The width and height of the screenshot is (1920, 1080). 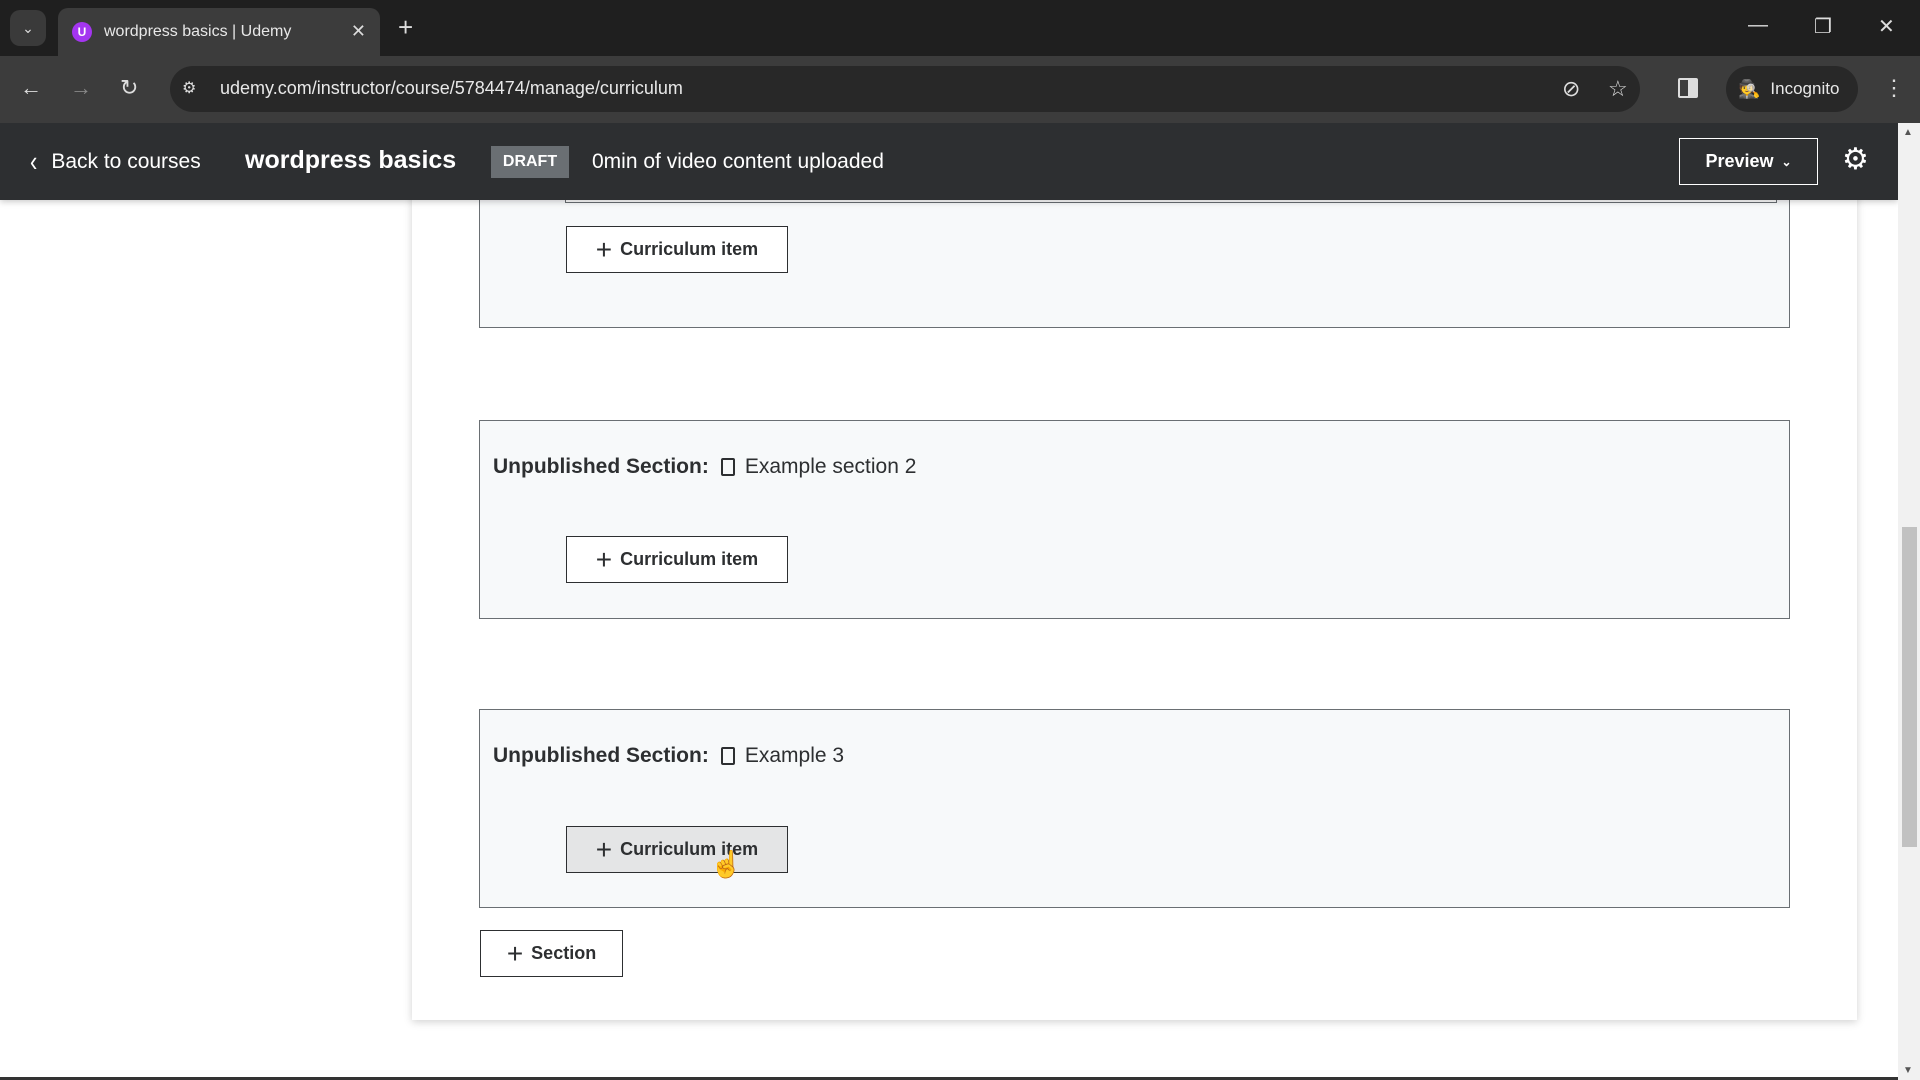 I want to click on preview-label: Preview, so click(x=1739, y=161).